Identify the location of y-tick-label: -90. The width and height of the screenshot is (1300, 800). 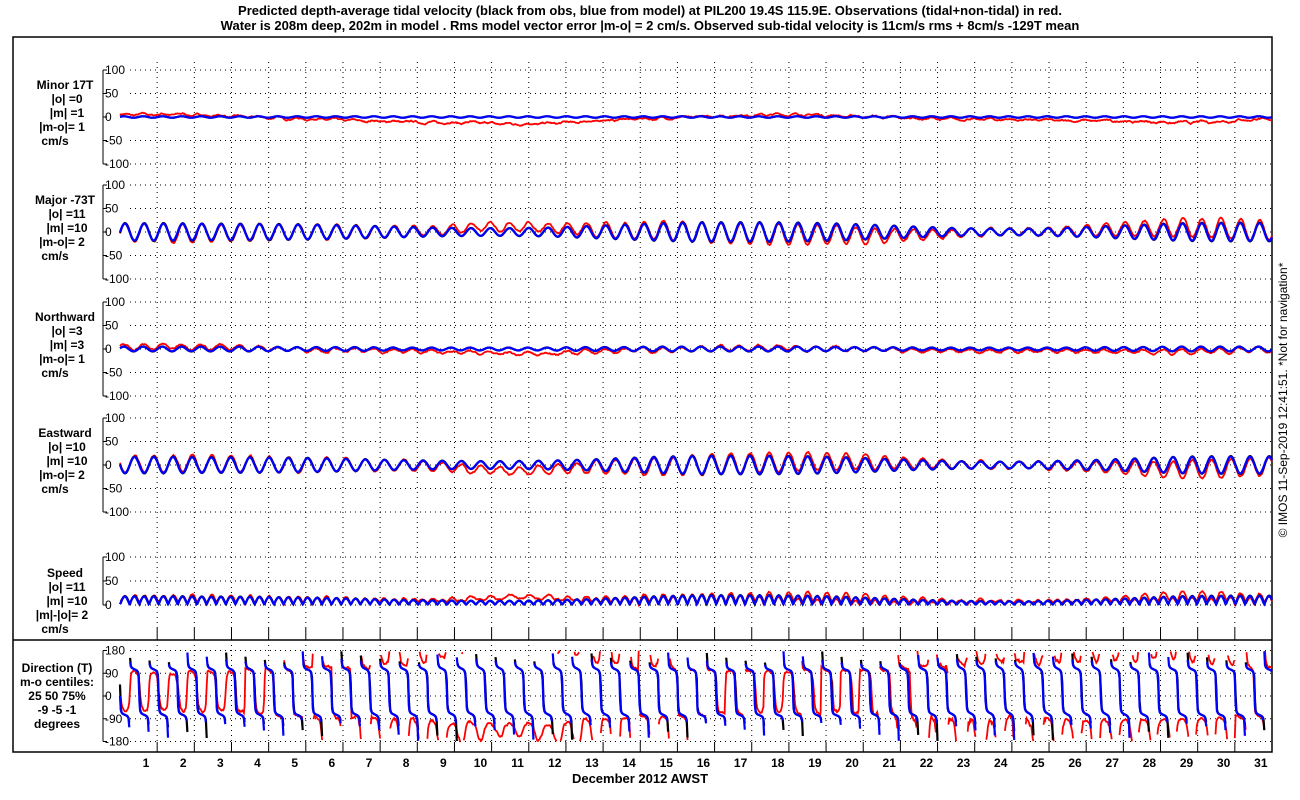
(114, 719).